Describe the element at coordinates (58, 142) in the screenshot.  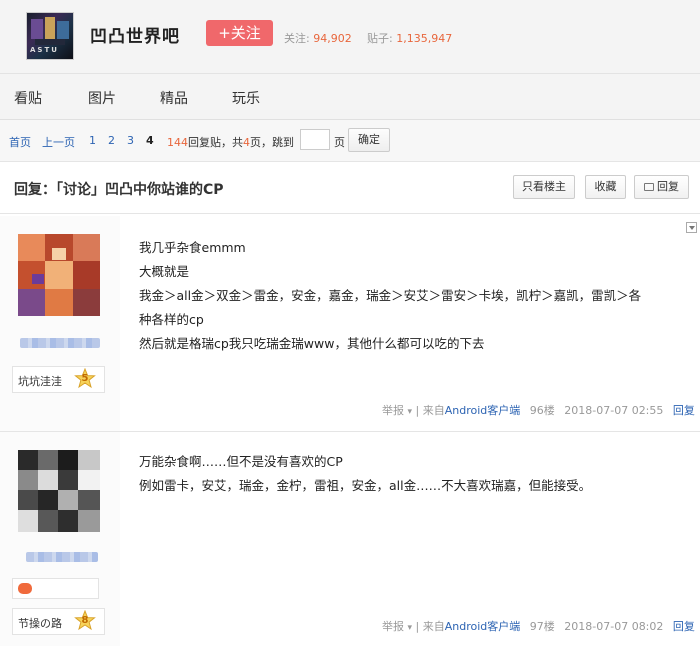
I see `prev-page-link: 上一页` at that location.